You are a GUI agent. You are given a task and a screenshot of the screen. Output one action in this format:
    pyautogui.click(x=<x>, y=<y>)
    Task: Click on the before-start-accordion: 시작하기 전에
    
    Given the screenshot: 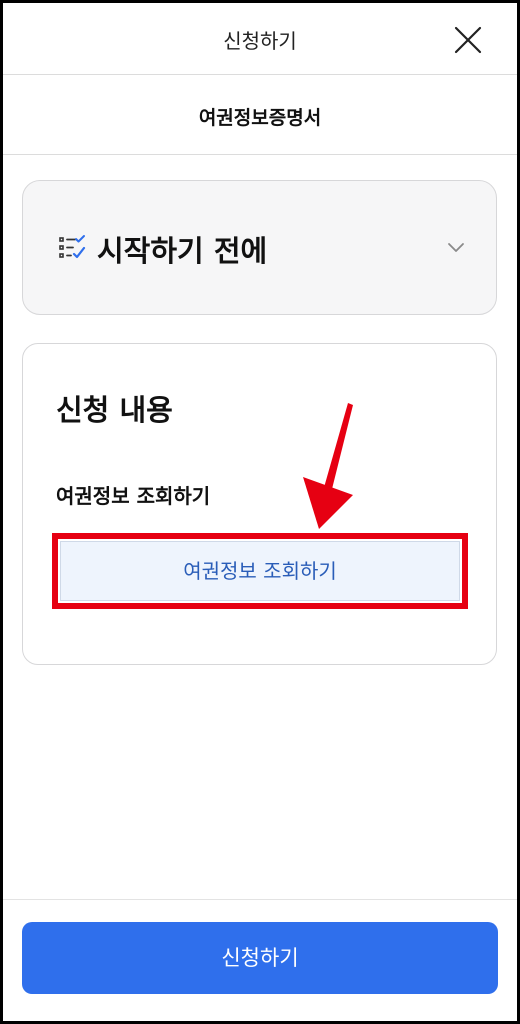 What is the action you would take?
    pyautogui.click(x=259, y=247)
    